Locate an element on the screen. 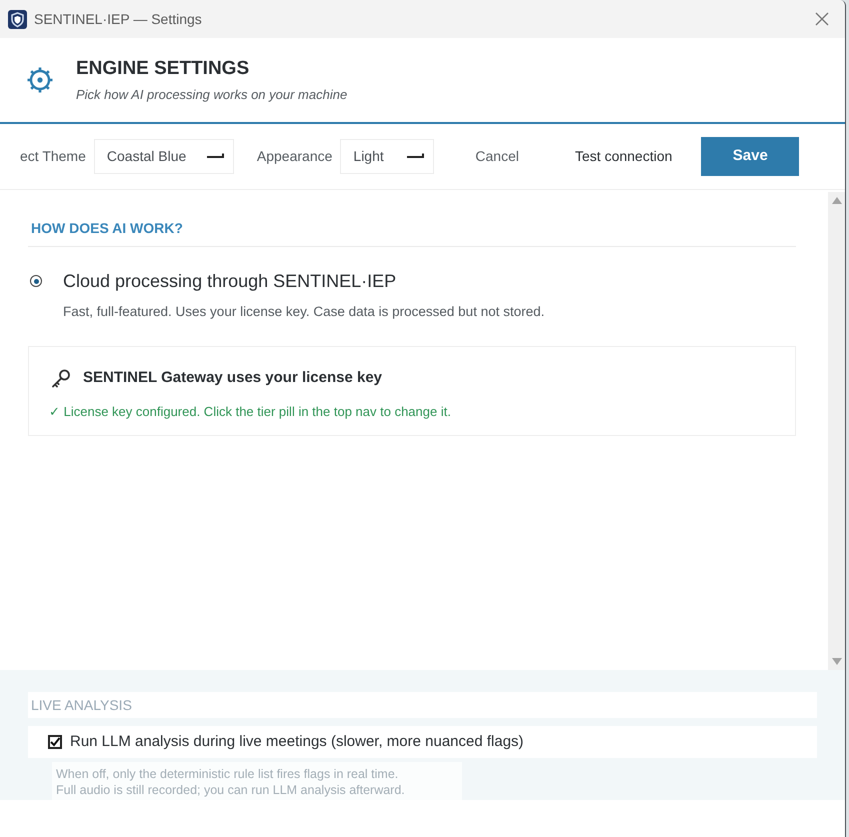 The image size is (849, 837). option-label: Cloud processing through SENTINEL·IEP is located at coordinates (230, 281).